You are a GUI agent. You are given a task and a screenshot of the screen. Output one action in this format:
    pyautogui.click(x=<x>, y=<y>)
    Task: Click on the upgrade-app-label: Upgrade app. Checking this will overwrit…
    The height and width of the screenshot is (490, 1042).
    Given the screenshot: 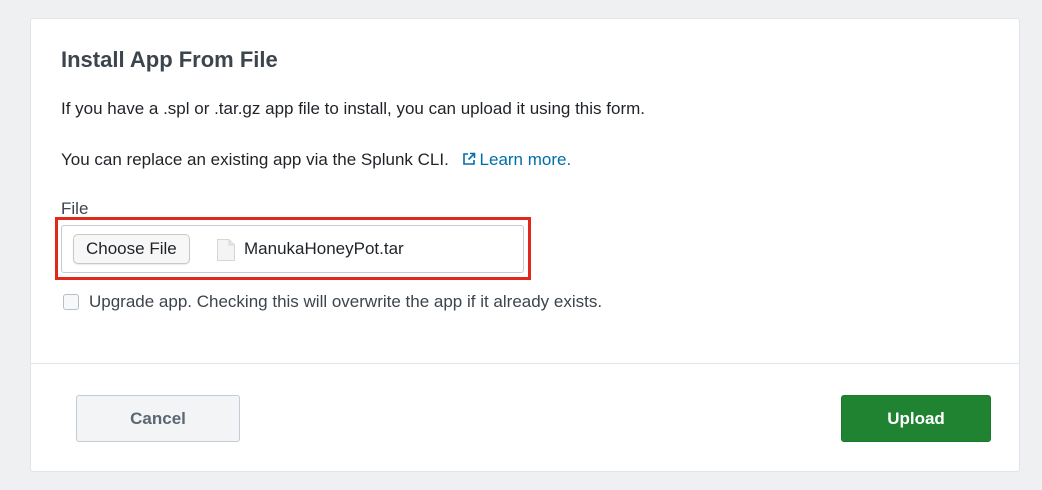 What is the action you would take?
    pyautogui.click(x=345, y=302)
    